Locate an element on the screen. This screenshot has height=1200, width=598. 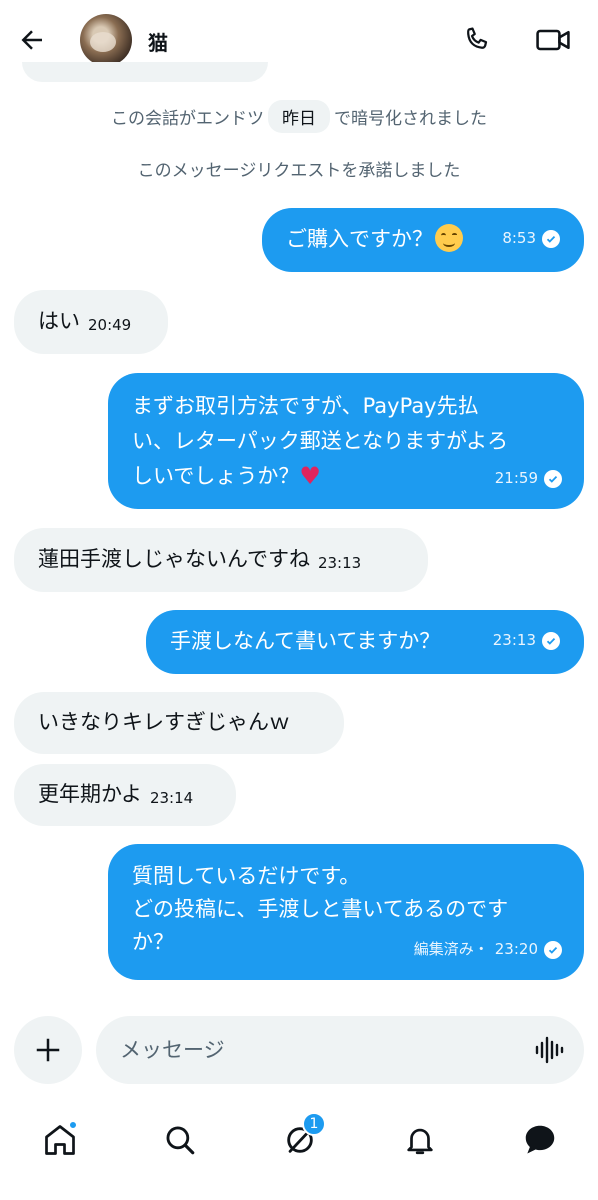
nav-search is located at coordinates (180, 1140).